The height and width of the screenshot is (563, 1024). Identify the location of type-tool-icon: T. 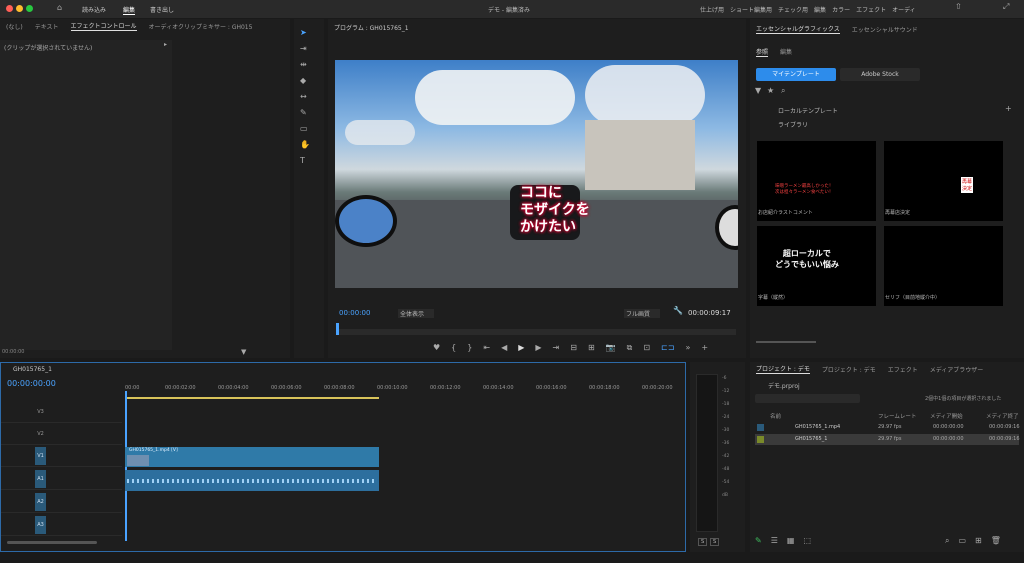
(302, 161).